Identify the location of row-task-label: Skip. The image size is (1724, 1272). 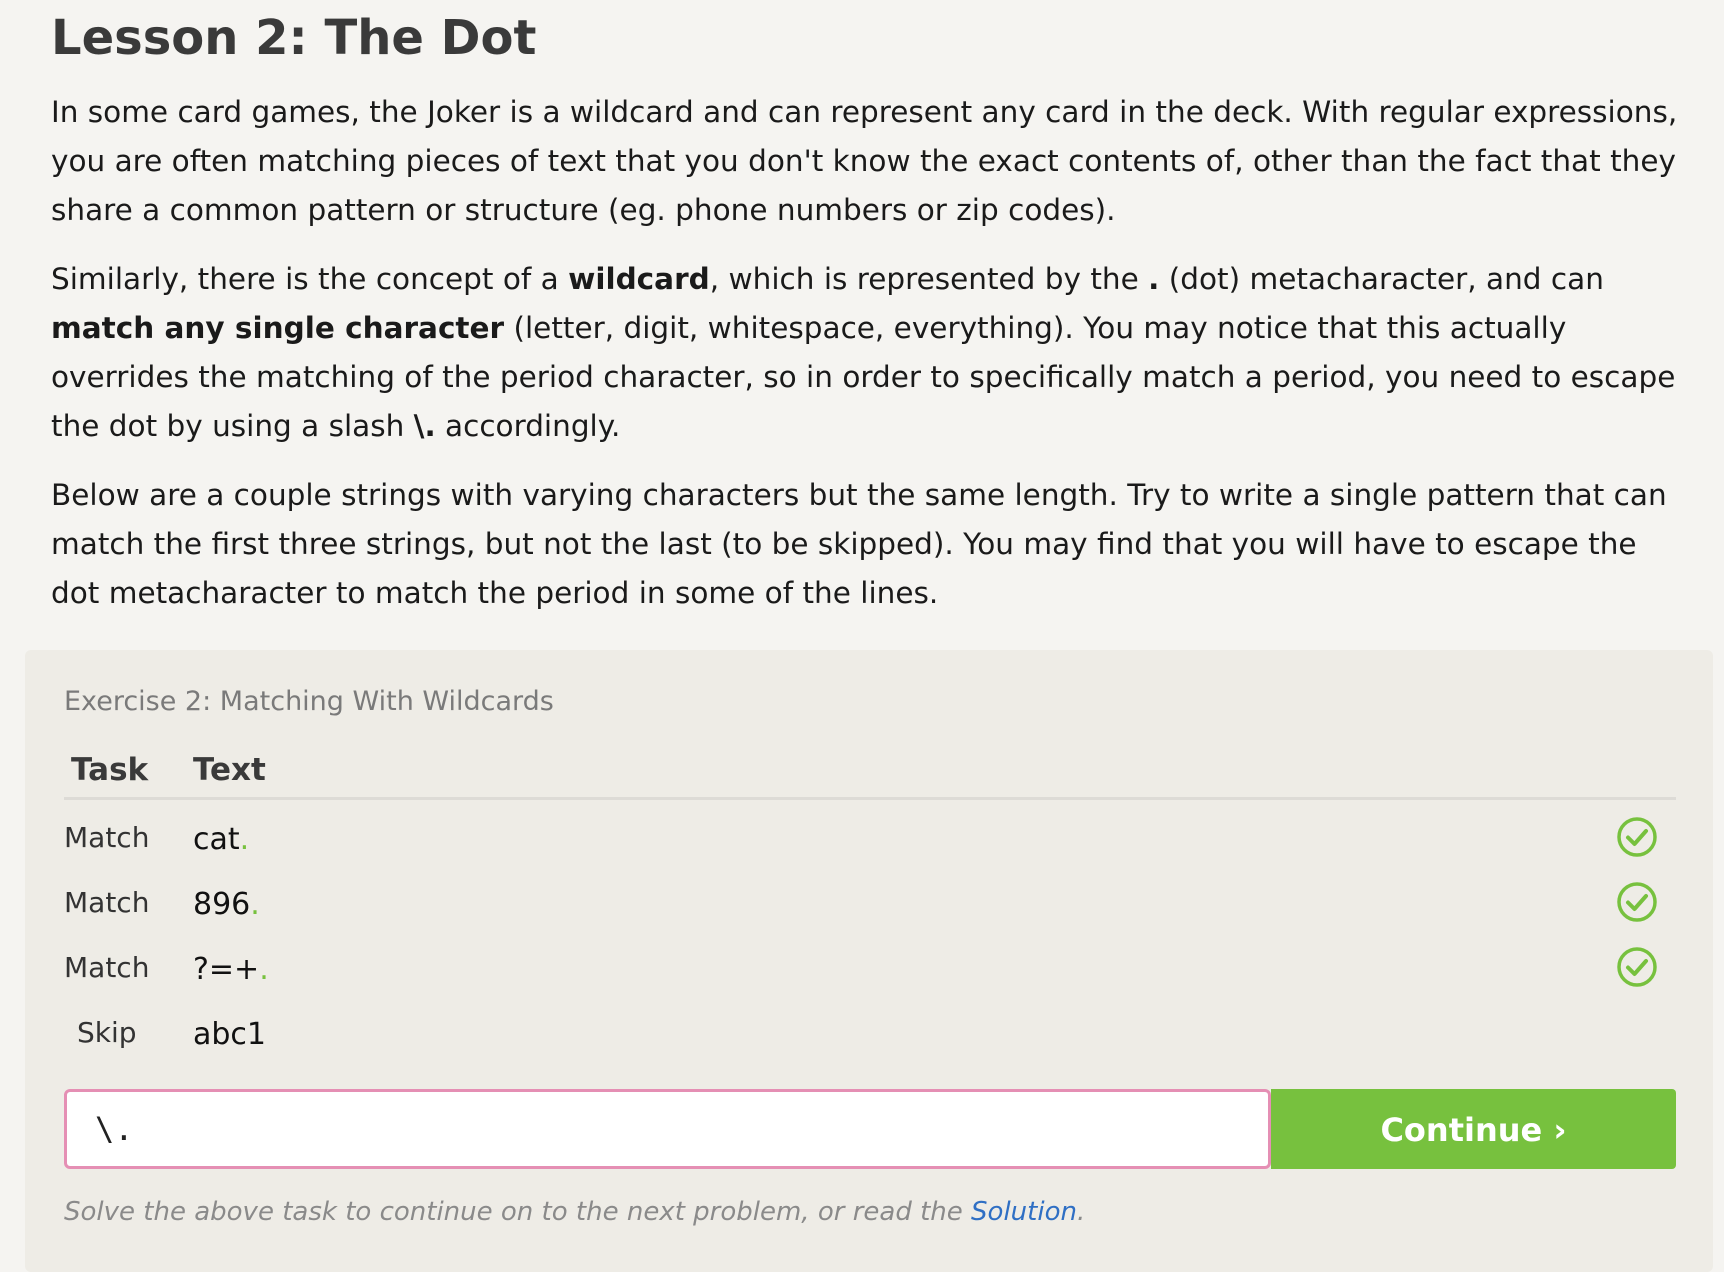
(107, 1032).